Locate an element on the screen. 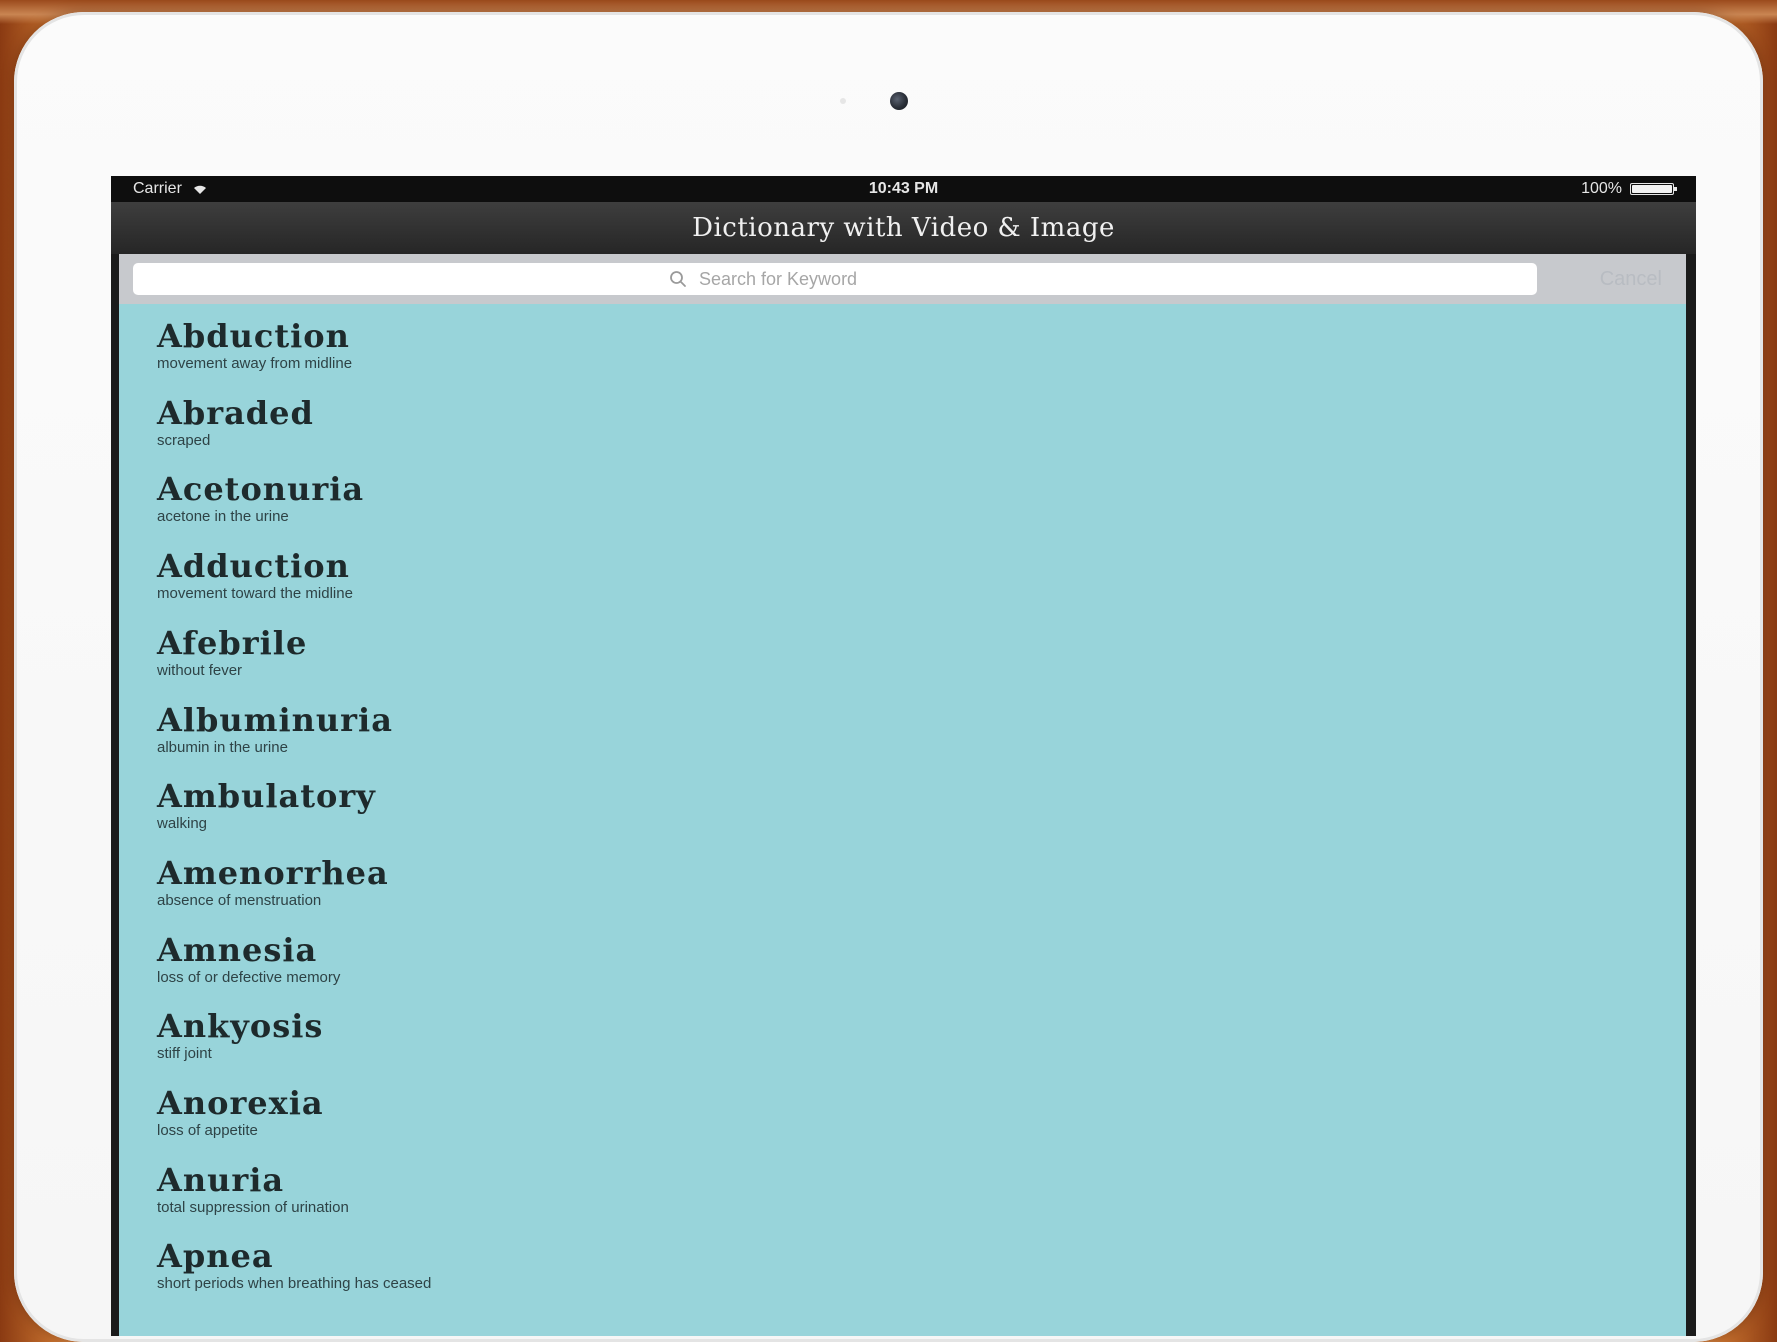  entry-term: Amenorrhea is located at coordinates (273, 872).